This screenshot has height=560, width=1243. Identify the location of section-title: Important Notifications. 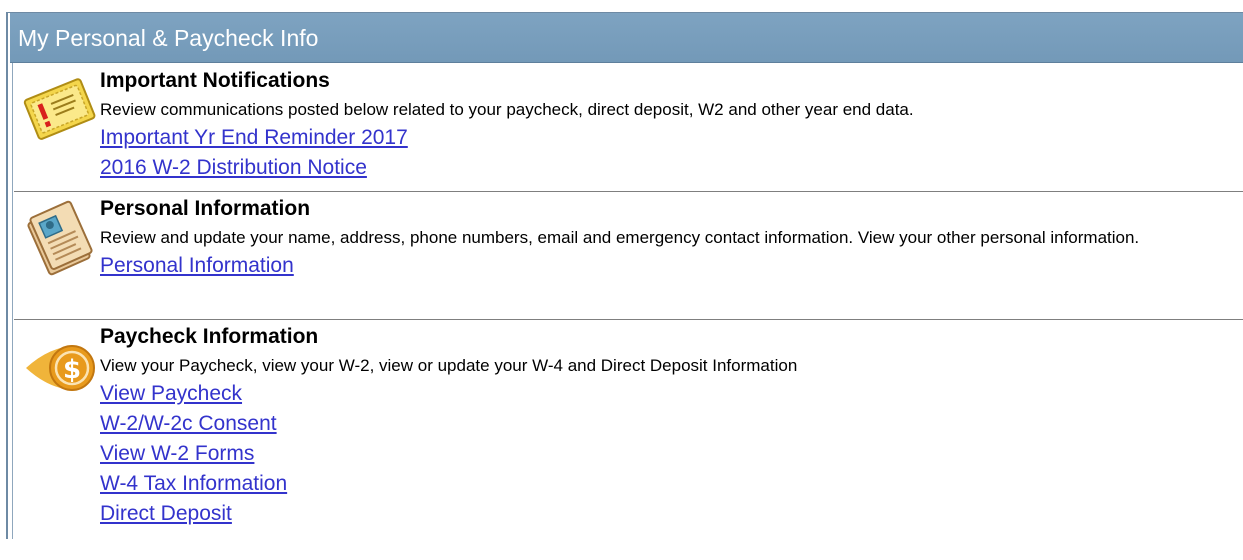
(215, 80).